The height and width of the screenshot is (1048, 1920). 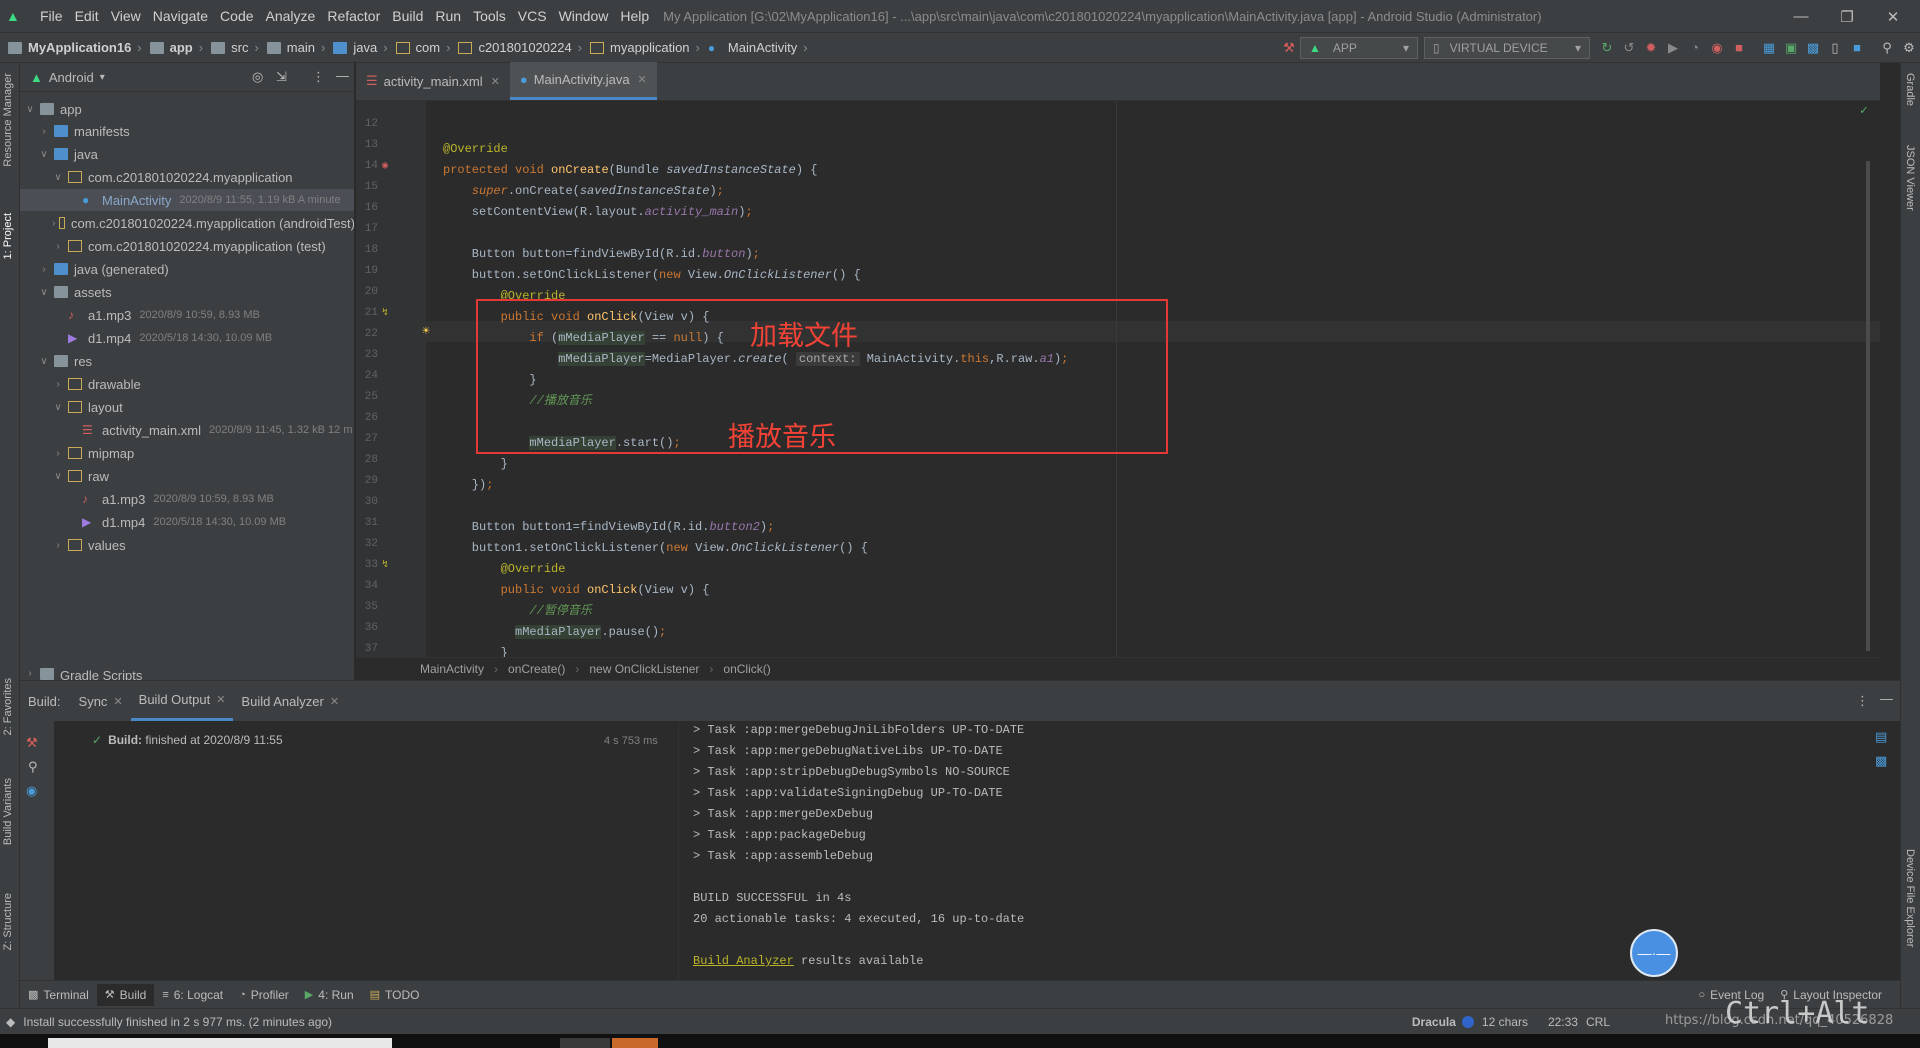 I want to click on breadcrumb-src: src ›, so click(x=235, y=47).